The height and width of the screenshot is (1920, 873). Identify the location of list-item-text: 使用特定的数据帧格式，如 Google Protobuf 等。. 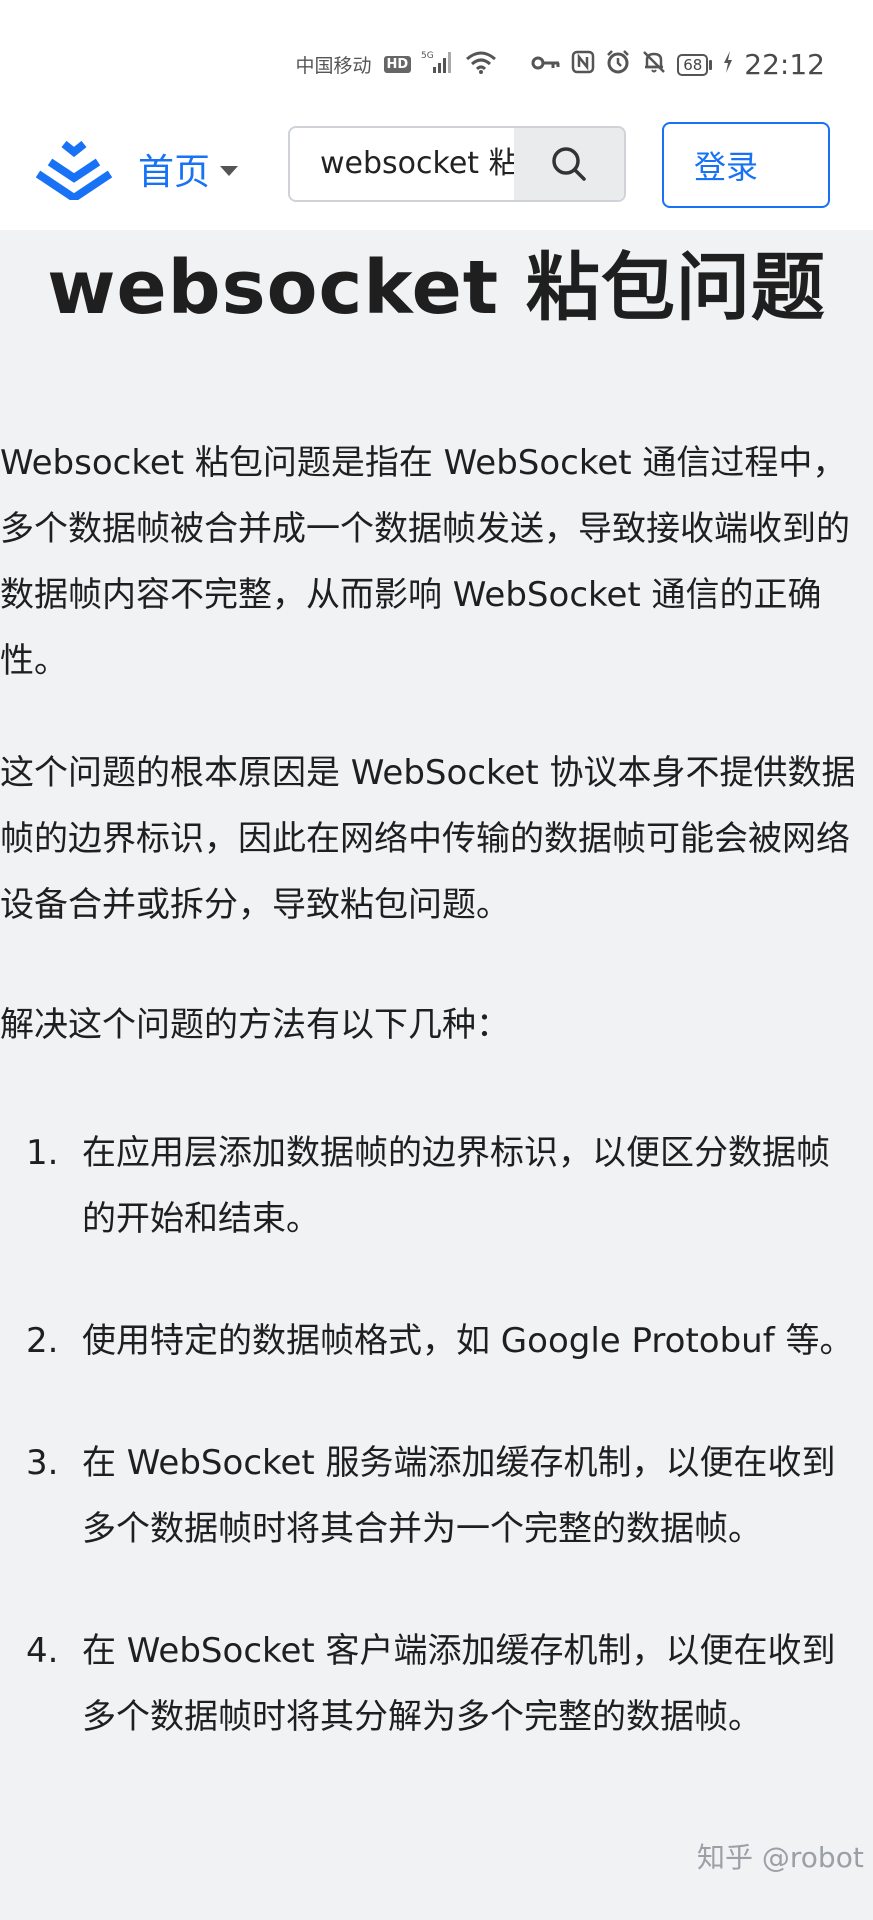
(468, 1341).